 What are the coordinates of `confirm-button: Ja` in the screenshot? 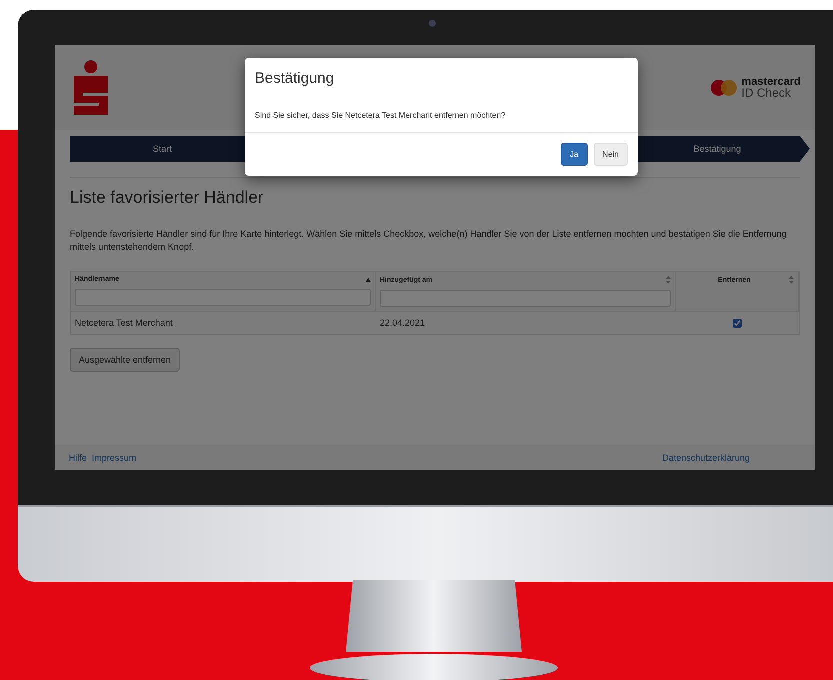 It's located at (574, 154).